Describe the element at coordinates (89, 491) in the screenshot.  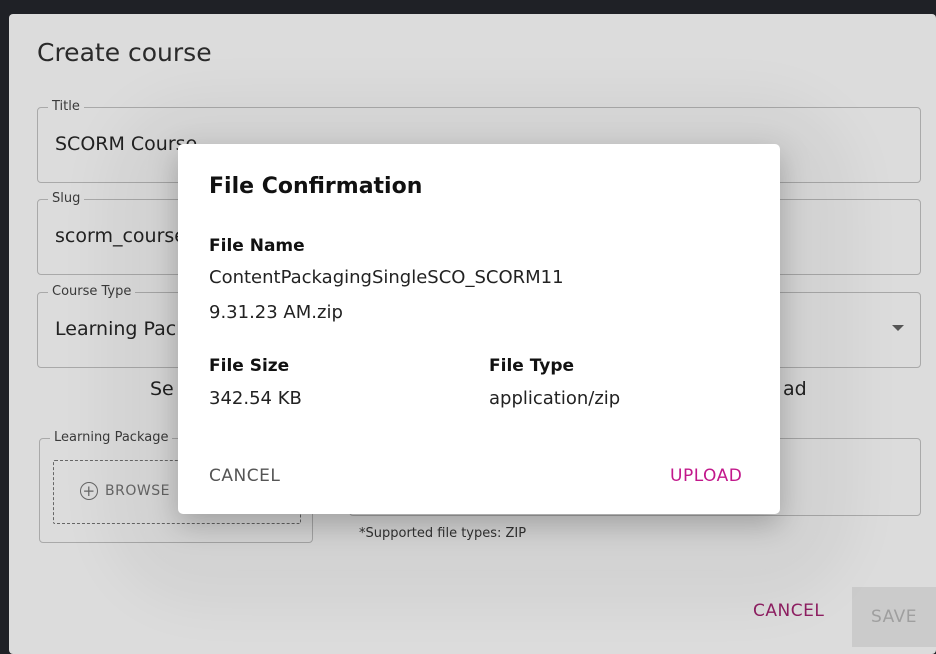
I see `add-circle-icon: +` at that location.